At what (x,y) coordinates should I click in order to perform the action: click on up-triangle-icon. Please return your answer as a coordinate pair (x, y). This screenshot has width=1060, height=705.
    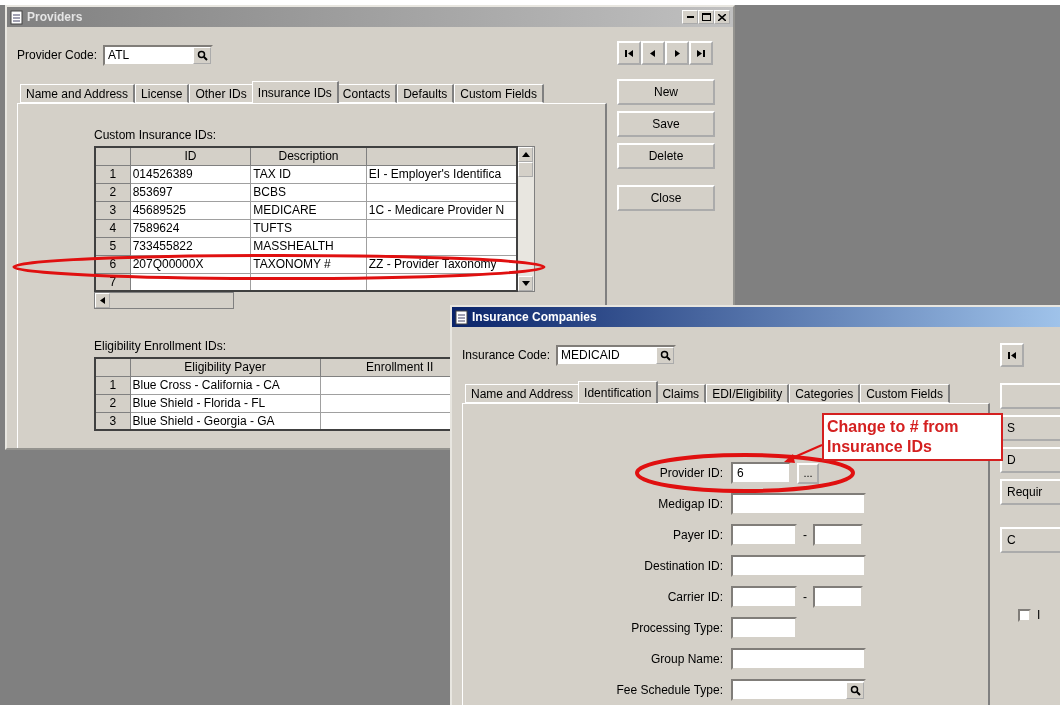
    Looking at the image, I should click on (525, 154).